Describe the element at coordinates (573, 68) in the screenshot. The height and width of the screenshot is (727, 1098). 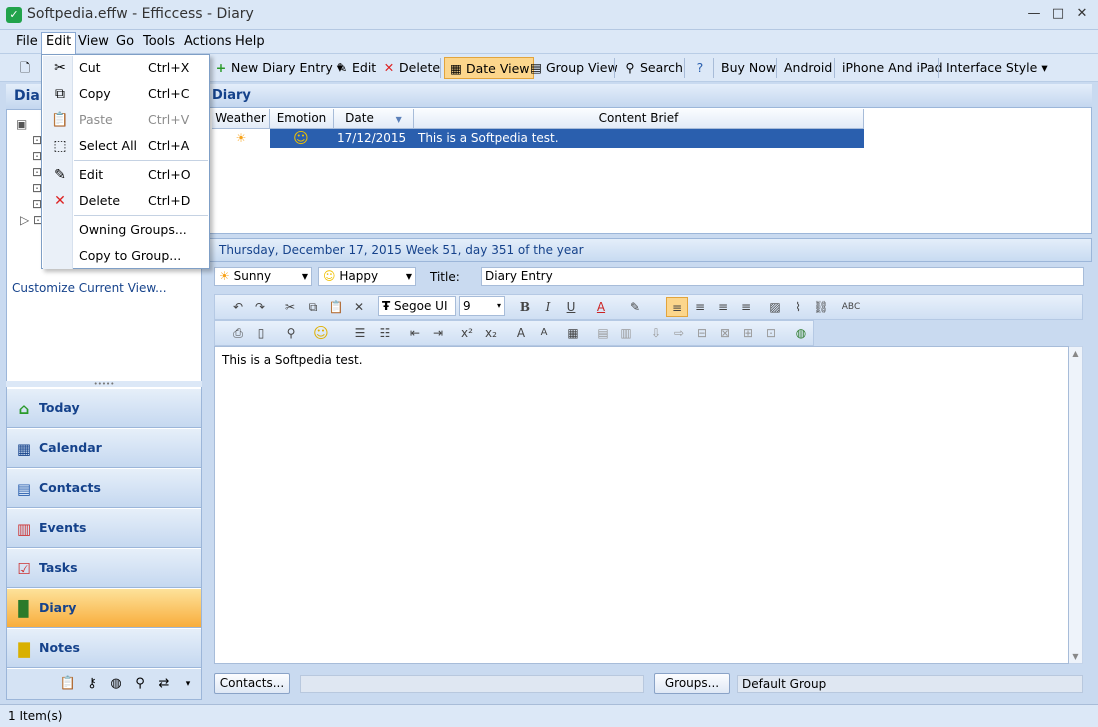
I see `group-view-button: ▤ Group View` at that location.